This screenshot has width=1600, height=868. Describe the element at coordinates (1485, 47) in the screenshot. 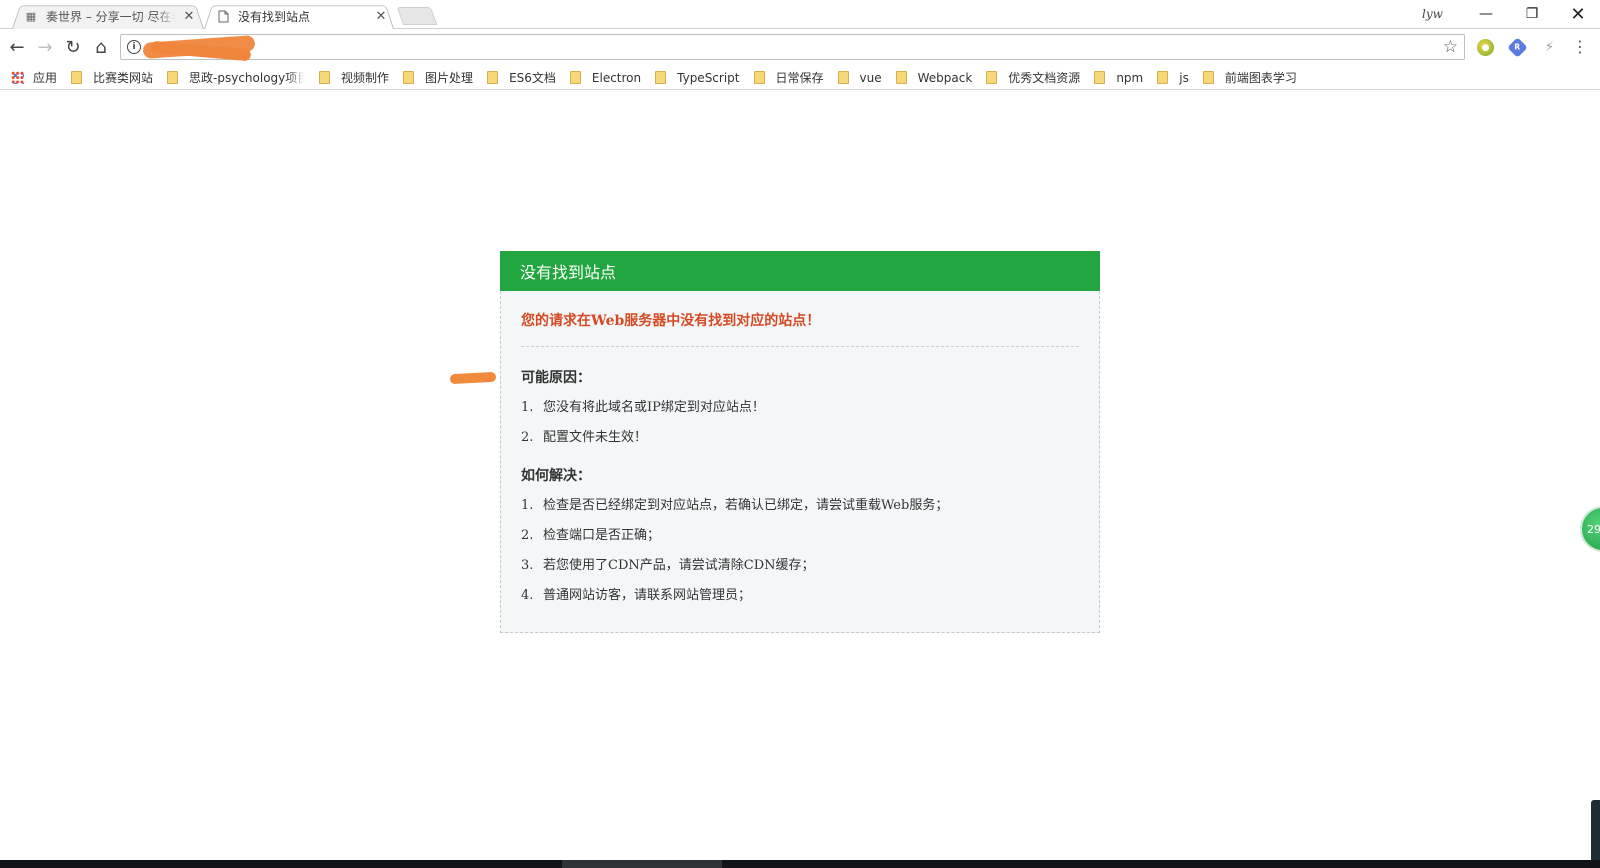

I see `extension-icon: ●` at that location.